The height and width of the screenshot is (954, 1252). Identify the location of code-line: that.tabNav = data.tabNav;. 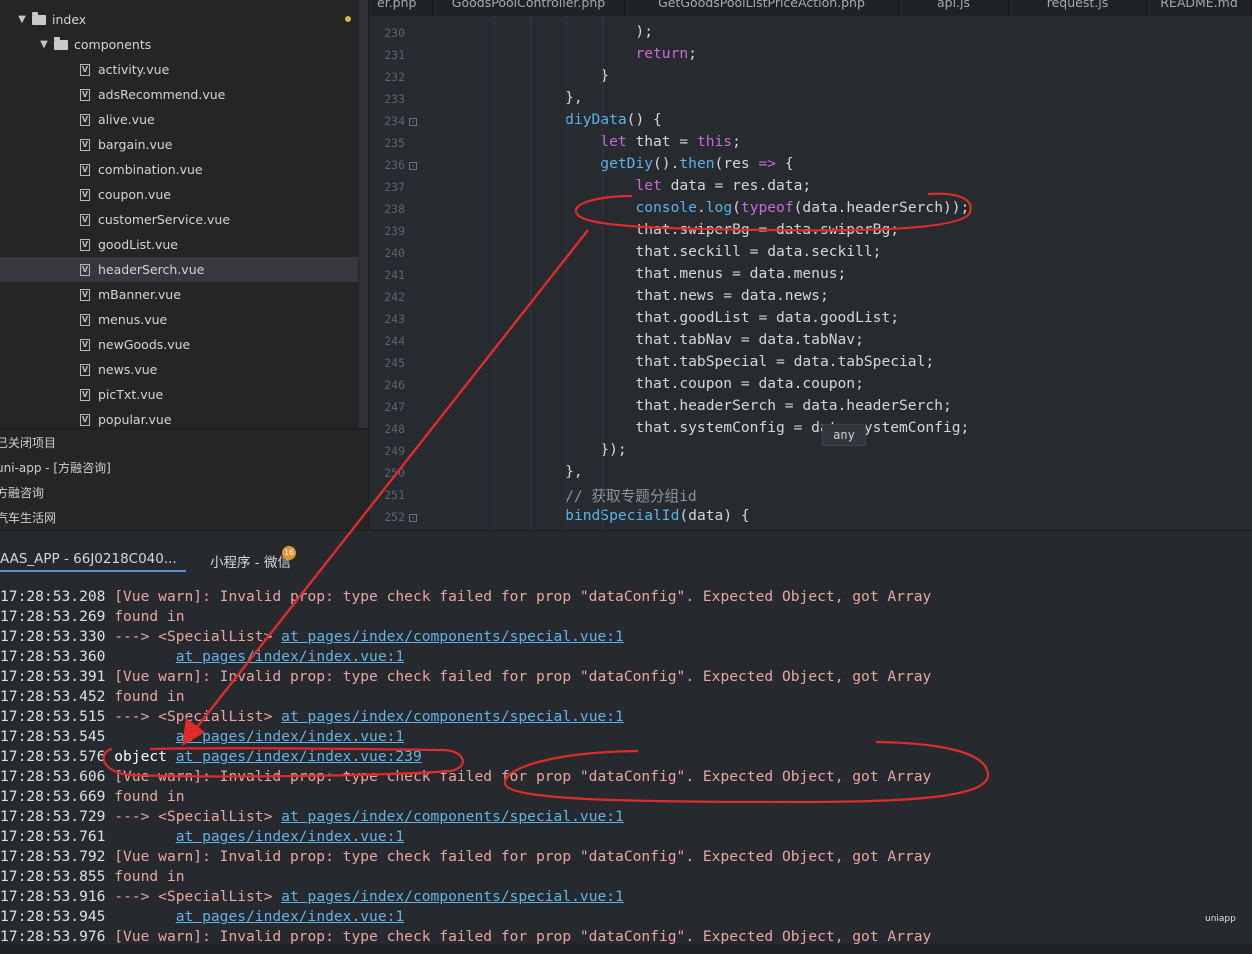
(697, 339).